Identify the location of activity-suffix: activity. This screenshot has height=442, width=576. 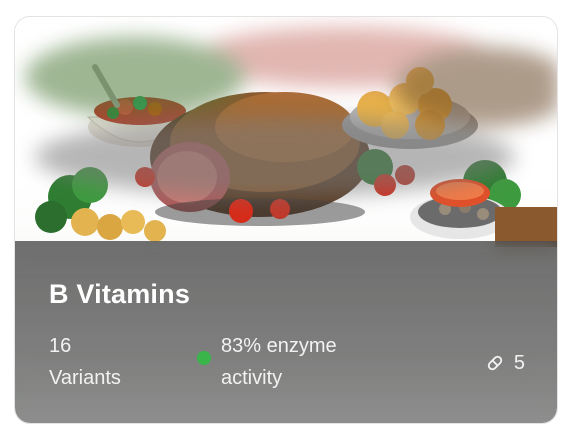
(252, 378).